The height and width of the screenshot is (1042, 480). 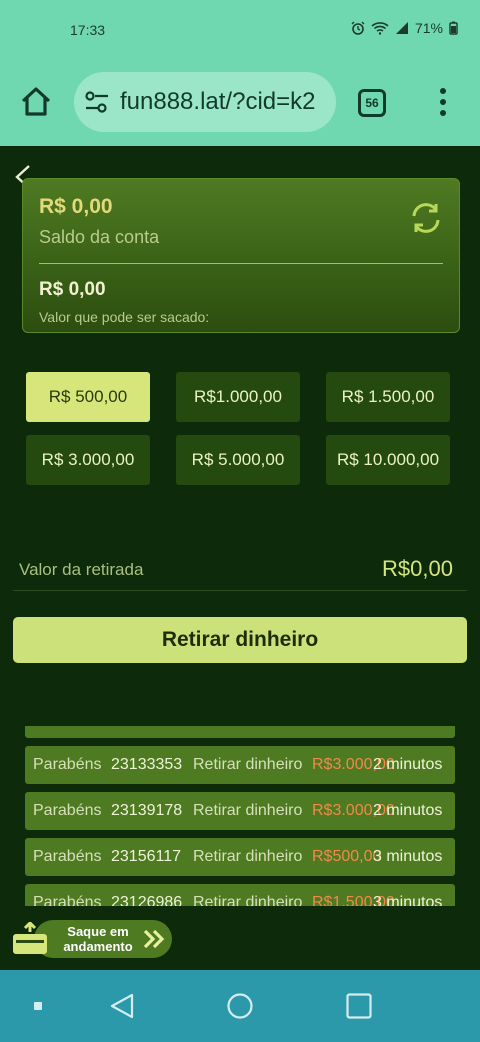 I want to click on withdrawal-in-progress-button: Saque em andamento, so click(x=92, y=939).